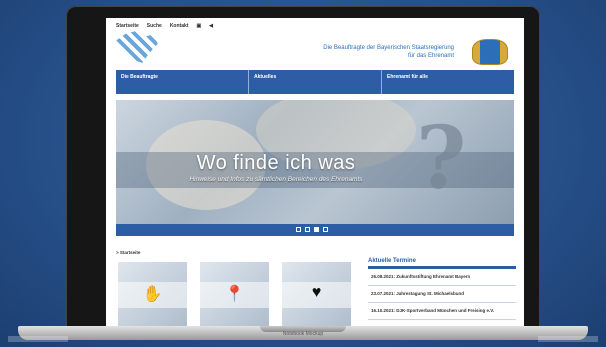 This screenshot has width=606, height=347. I want to click on hero-title: Wo finde ich was, so click(276, 163).